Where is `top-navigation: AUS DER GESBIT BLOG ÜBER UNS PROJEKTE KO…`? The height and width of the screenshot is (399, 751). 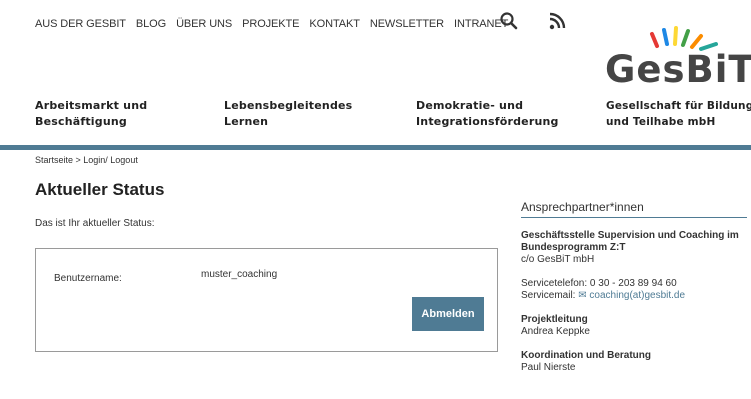 top-navigation: AUS DER GESBIT BLOG ÜBER UNS PROJEKTE KO… is located at coordinates (271, 24).